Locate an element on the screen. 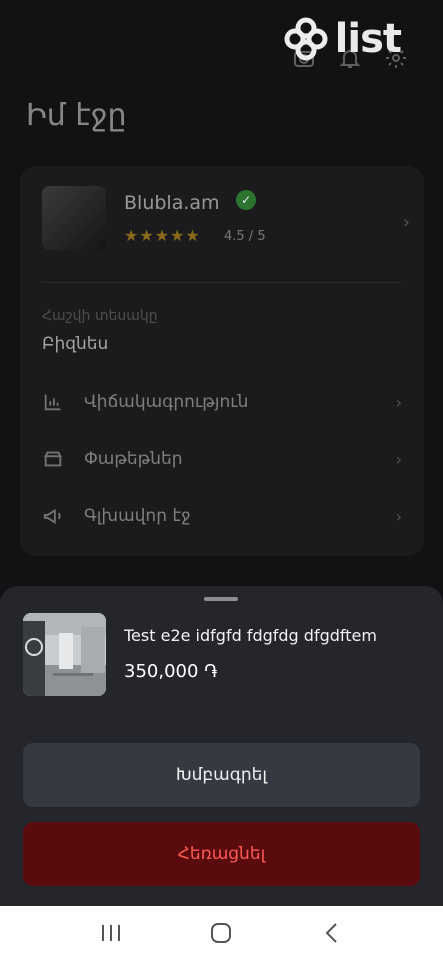 This screenshot has width=443, height=960. menu-item-label: Գլխավոր էջ is located at coordinates (137, 516).